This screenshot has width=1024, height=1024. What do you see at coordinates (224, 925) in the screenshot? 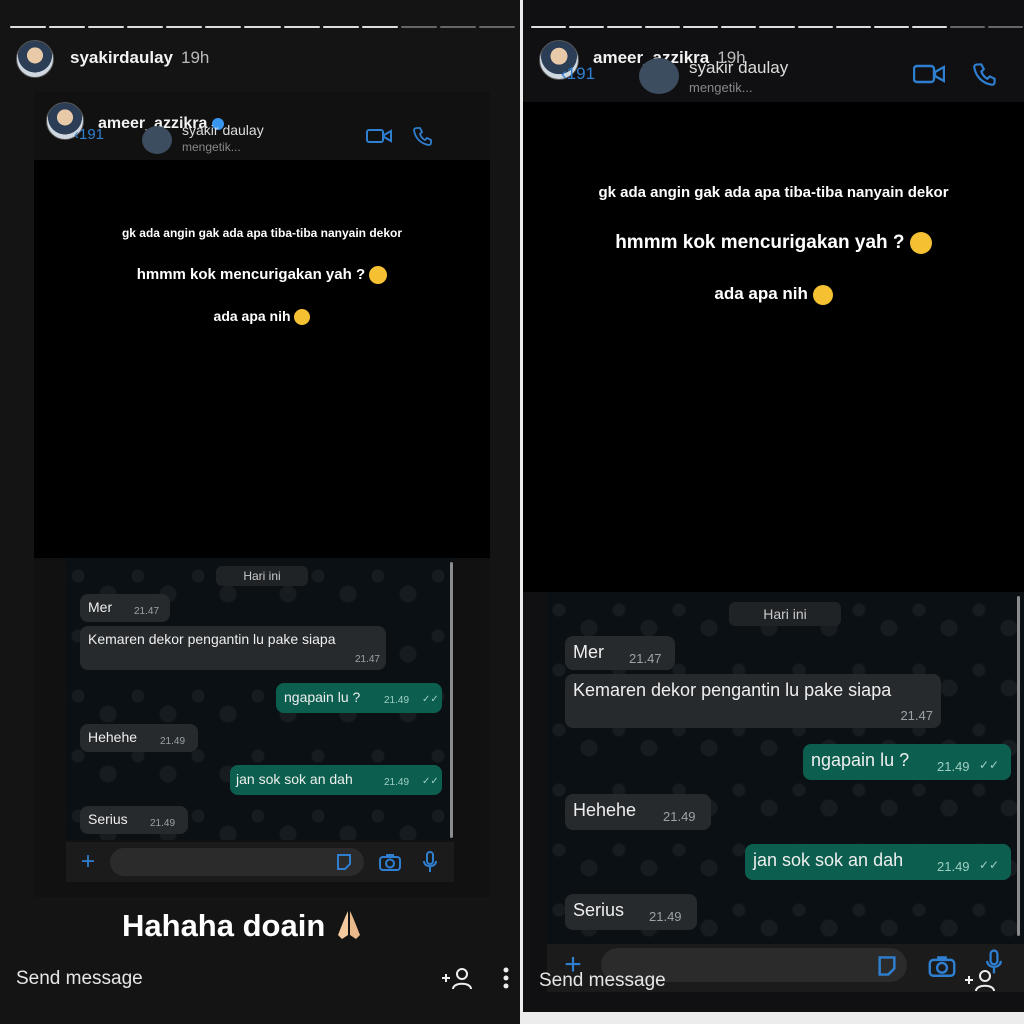
I see `story-caption-text: Hahaha doain` at bounding box center [224, 925].